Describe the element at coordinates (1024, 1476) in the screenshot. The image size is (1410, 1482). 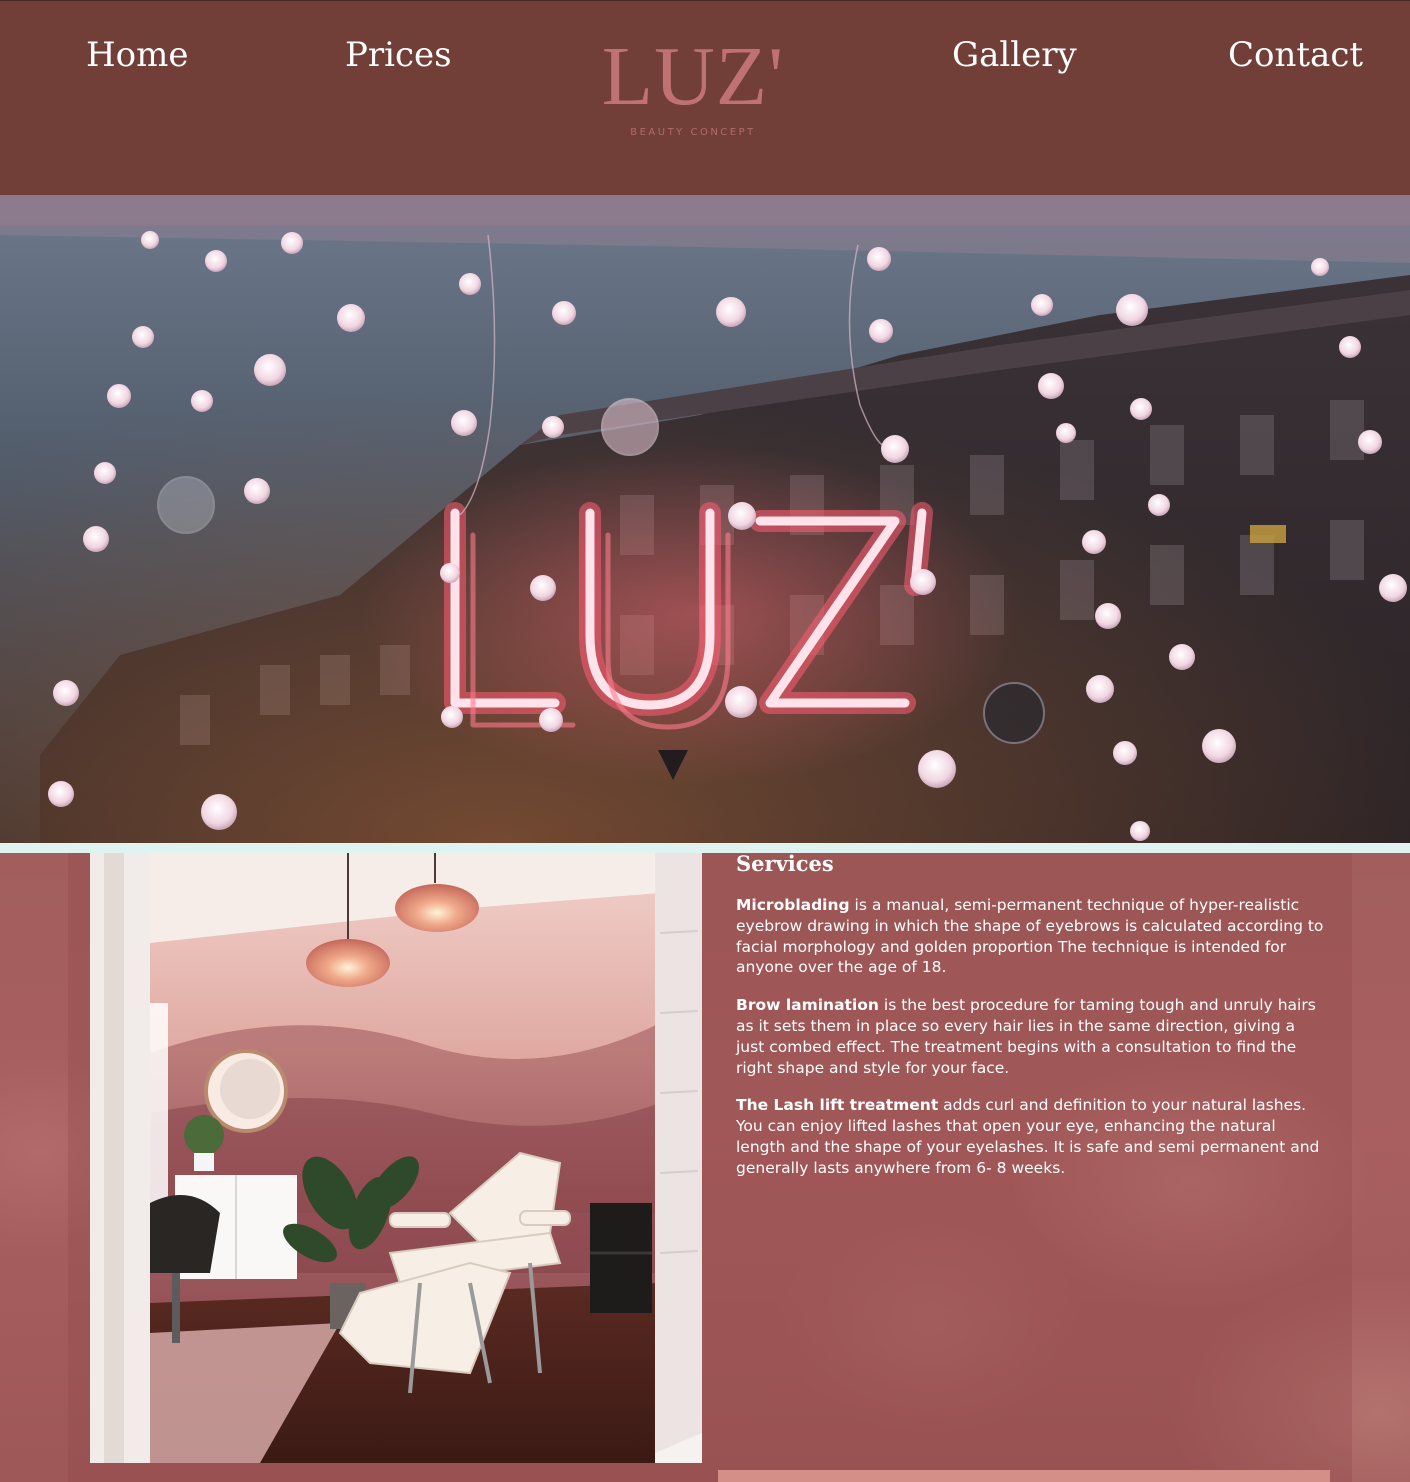
I see `next-section-edge` at that location.